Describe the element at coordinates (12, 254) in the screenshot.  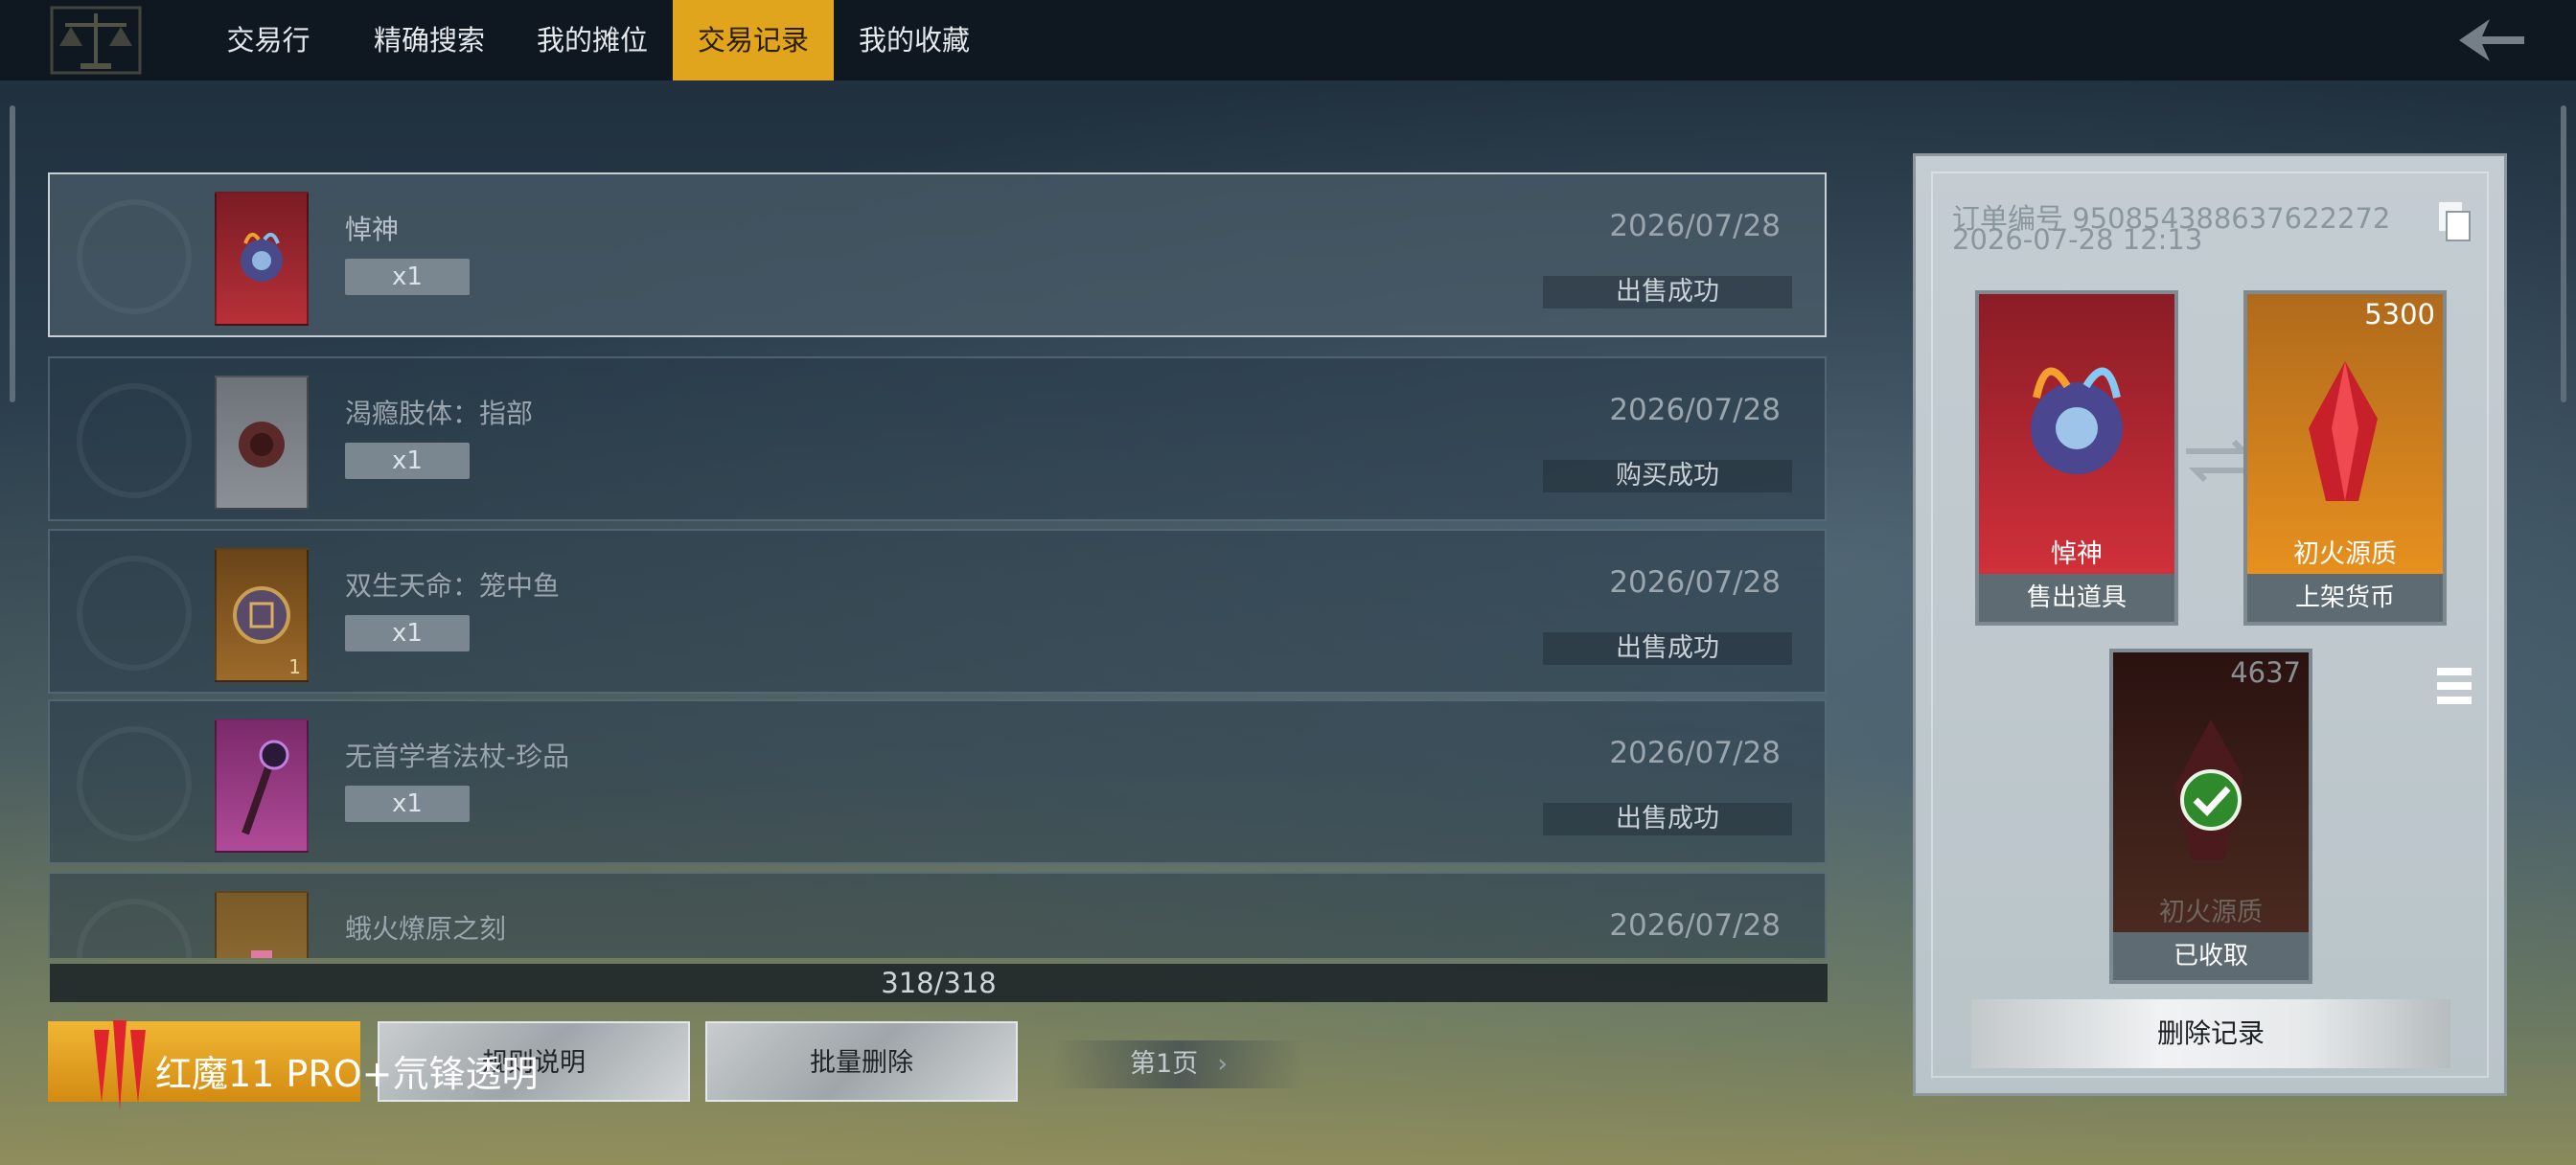
I see `list-scrollbar` at that location.